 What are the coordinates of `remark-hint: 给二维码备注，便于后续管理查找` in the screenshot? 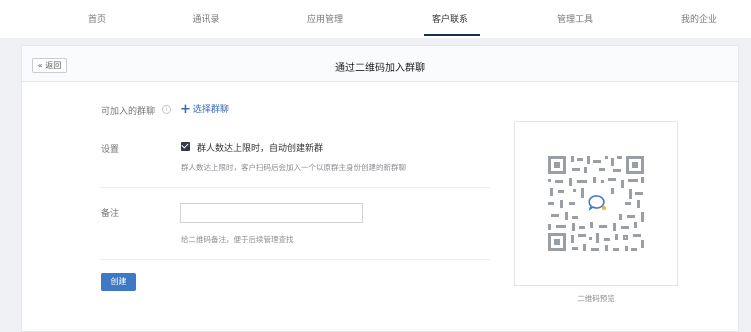 It's located at (237, 239).